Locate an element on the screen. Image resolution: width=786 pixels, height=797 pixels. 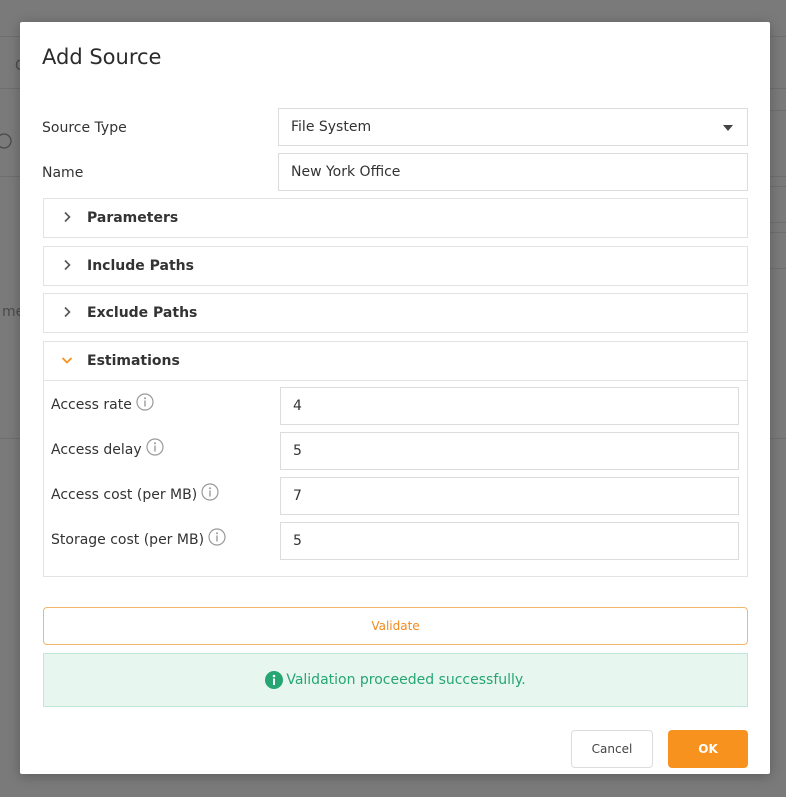
panel-title-parameters: Parameters is located at coordinates (133, 218).